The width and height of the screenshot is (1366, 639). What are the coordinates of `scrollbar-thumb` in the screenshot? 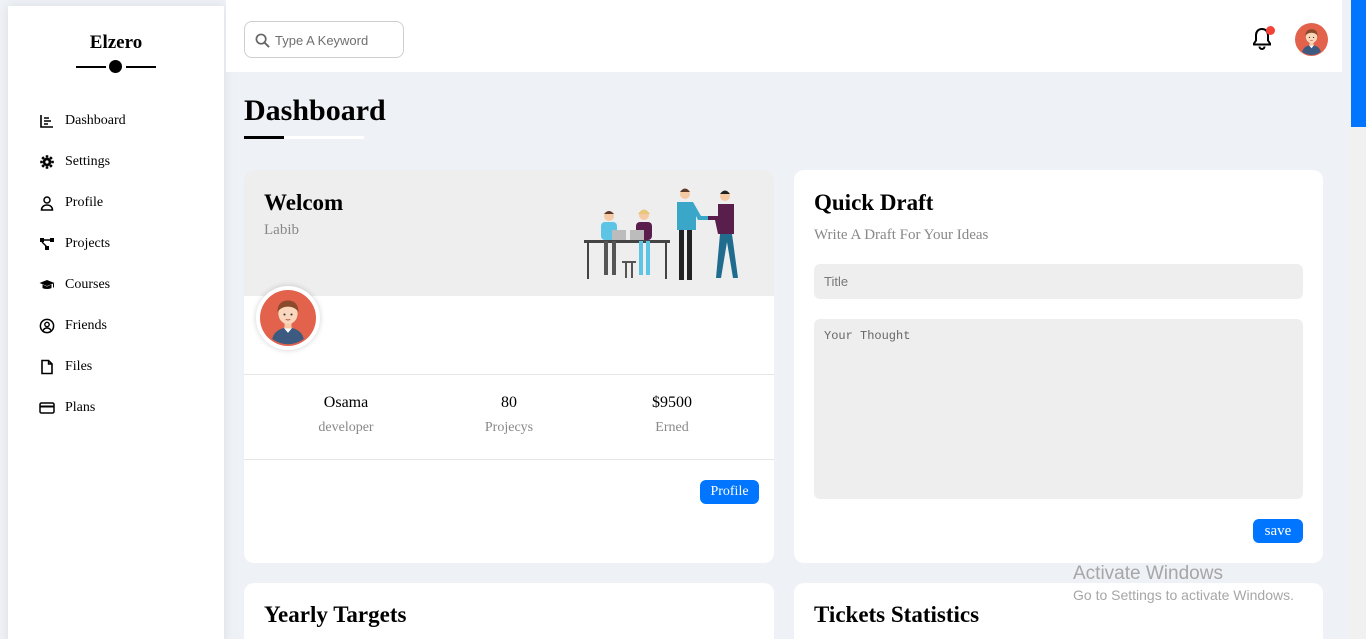 It's located at (1358, 63).